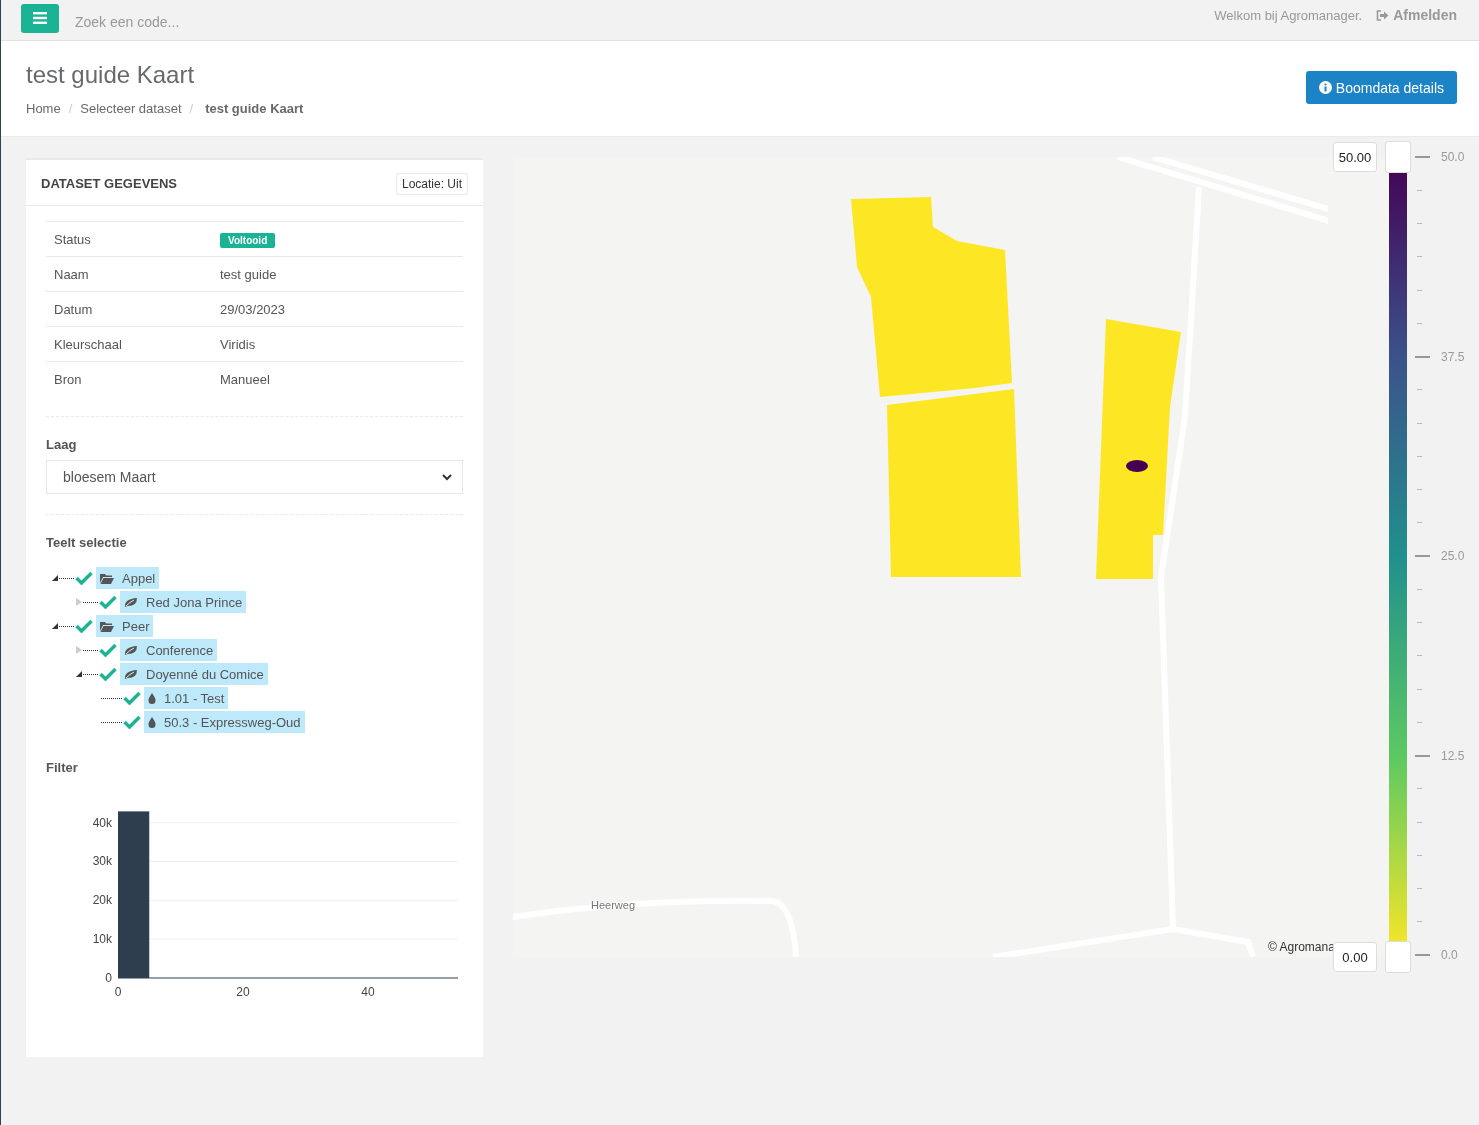  Describe the element at coordinates (1355, 957) in the screenshot. I see `range-value: 0.00` at that location.